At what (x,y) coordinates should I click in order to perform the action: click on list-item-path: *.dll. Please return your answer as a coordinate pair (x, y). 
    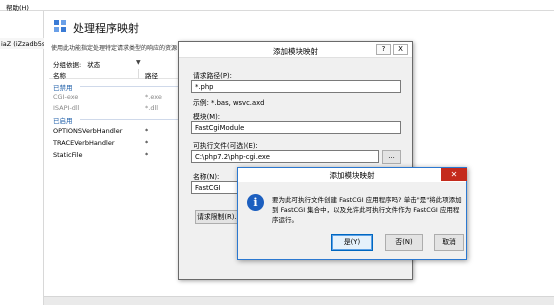
    Looking at the image, I should click on (152, 108).